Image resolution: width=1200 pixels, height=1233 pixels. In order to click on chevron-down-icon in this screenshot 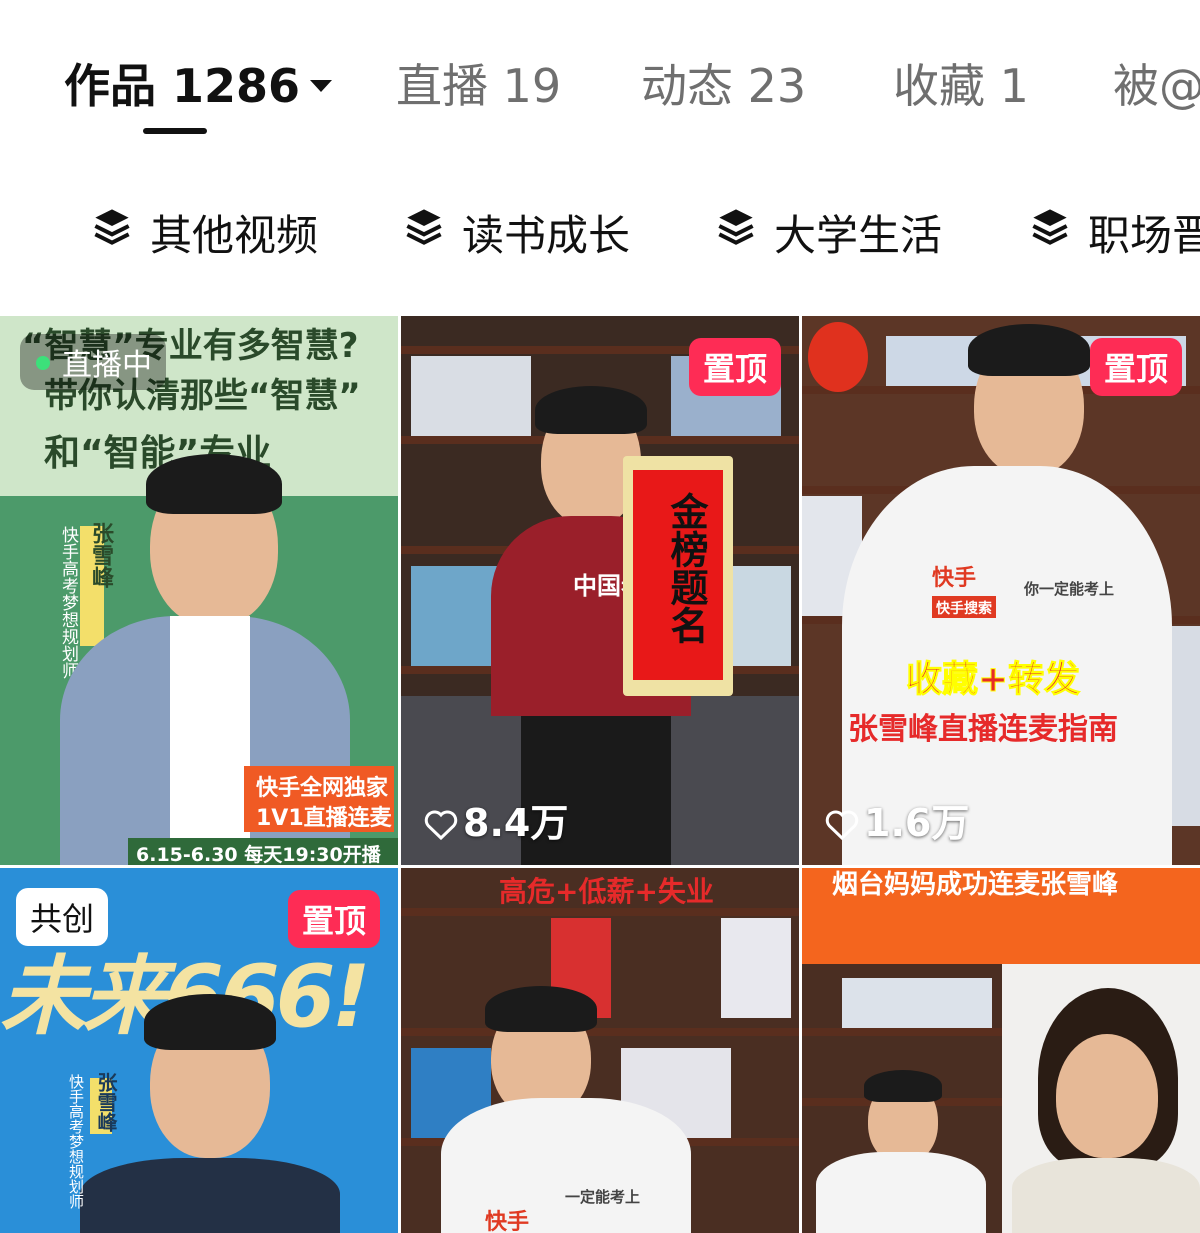, I will do `click(321, 85)`.